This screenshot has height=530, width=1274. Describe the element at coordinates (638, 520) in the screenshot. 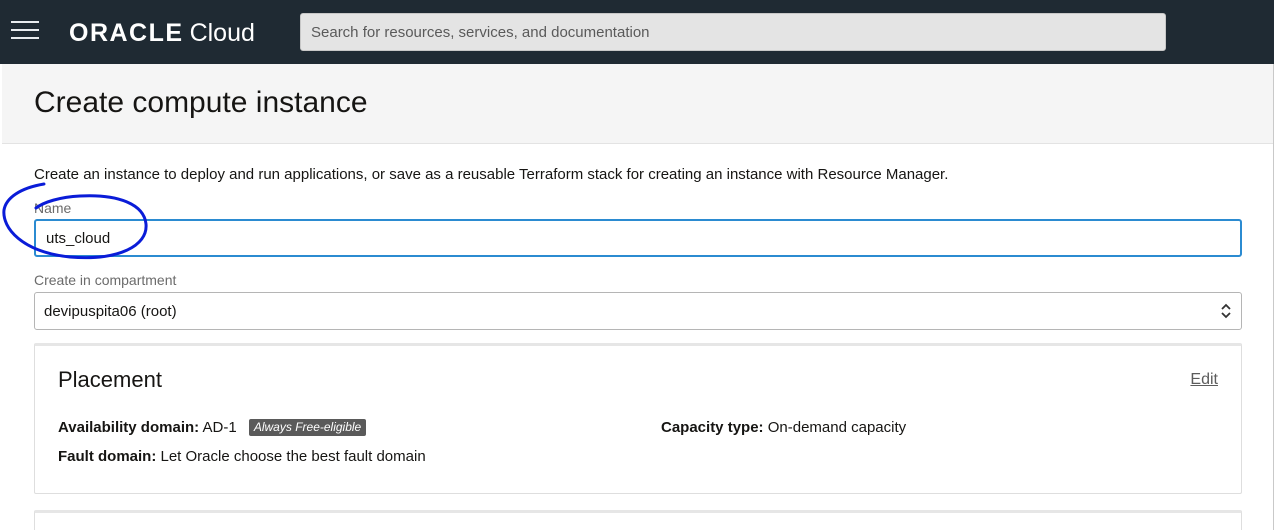

I see `next-section-card` at that location.